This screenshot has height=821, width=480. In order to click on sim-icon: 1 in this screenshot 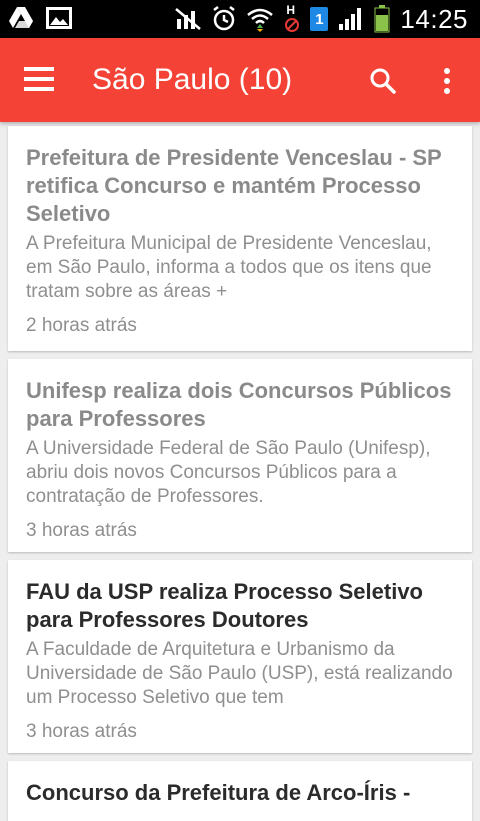, I will do `click(319, 19)`.